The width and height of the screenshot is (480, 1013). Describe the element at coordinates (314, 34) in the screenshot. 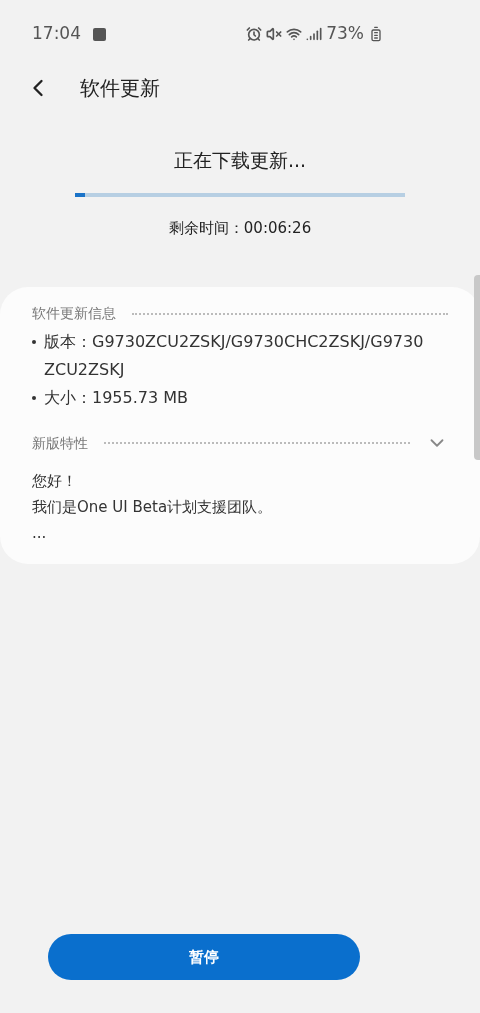

I see `signal-icon` at that location.